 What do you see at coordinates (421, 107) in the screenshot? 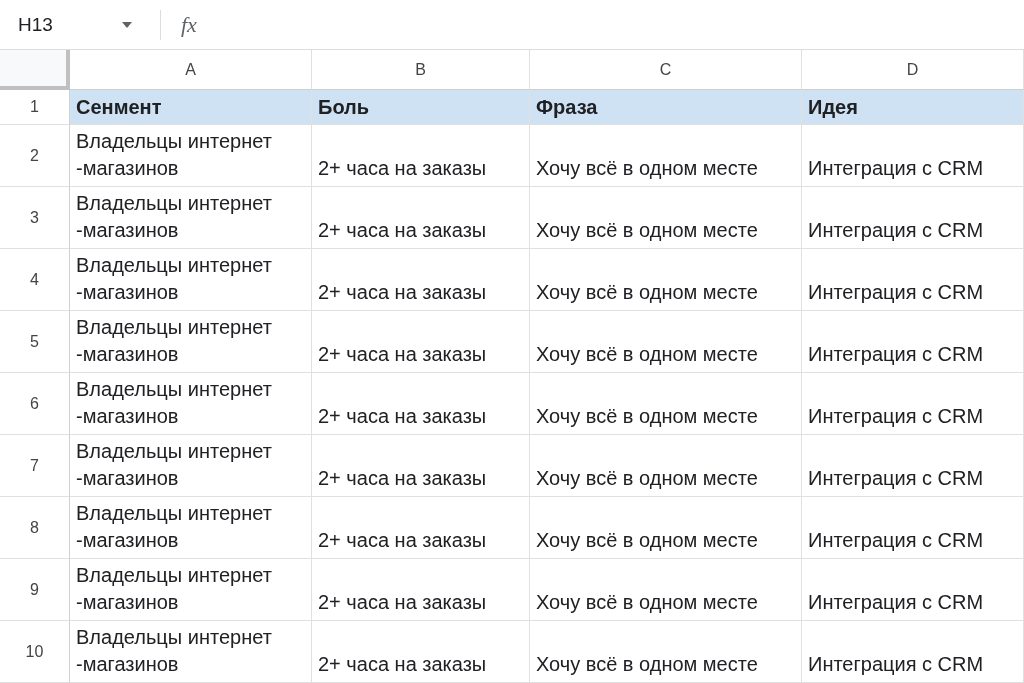
I see `table-header-cell: Боль` at bounding box center [421, 107].